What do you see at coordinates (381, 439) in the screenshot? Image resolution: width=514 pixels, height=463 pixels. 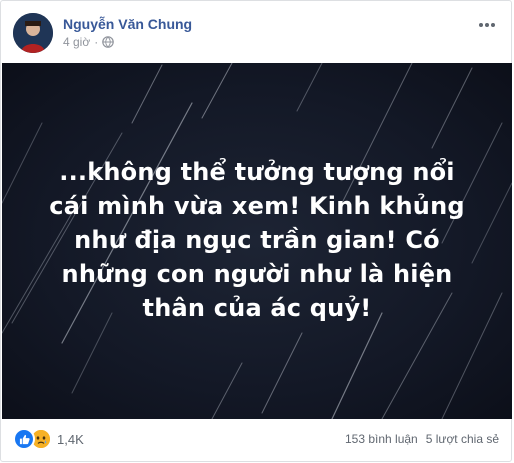 I see `comment-count: 153 bình luận` at bounding box center [381, 439].